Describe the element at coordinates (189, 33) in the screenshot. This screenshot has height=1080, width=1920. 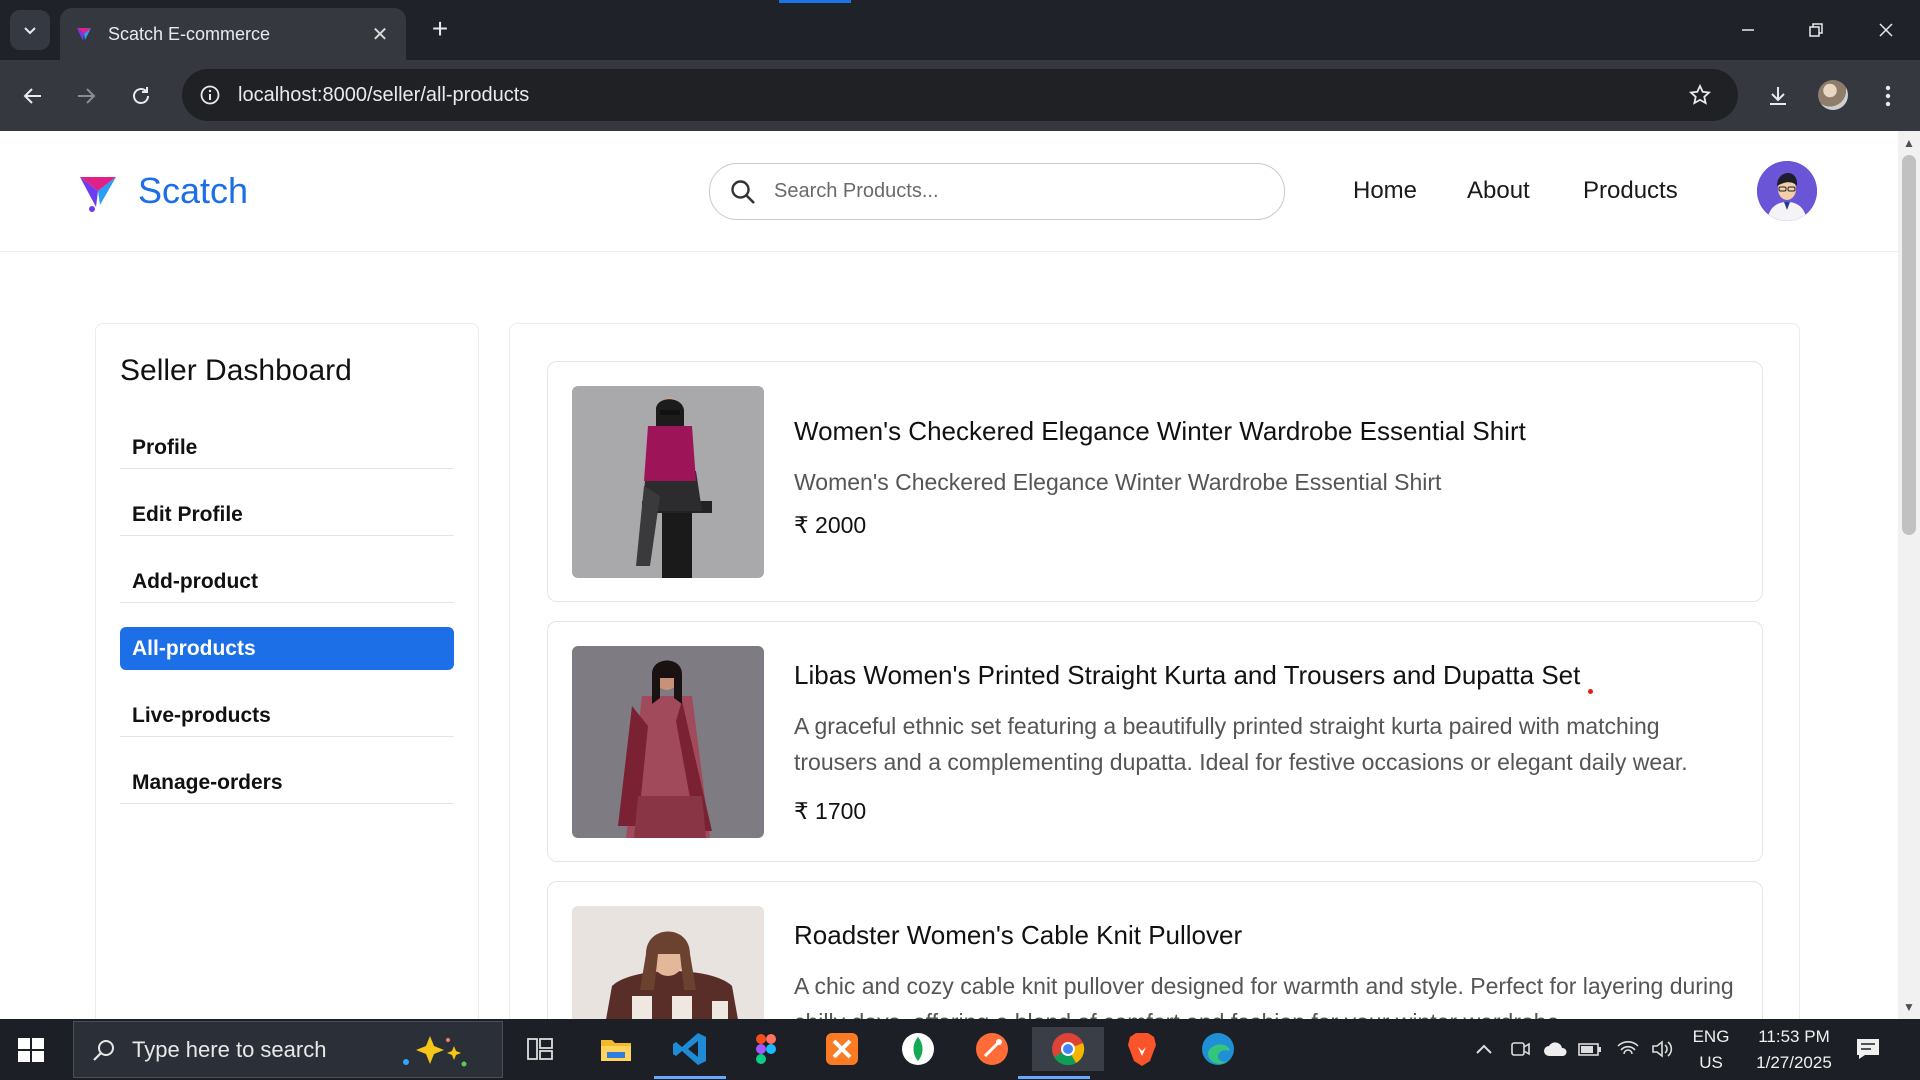
I see `tab-title: Scatch E-commerce` at that location.